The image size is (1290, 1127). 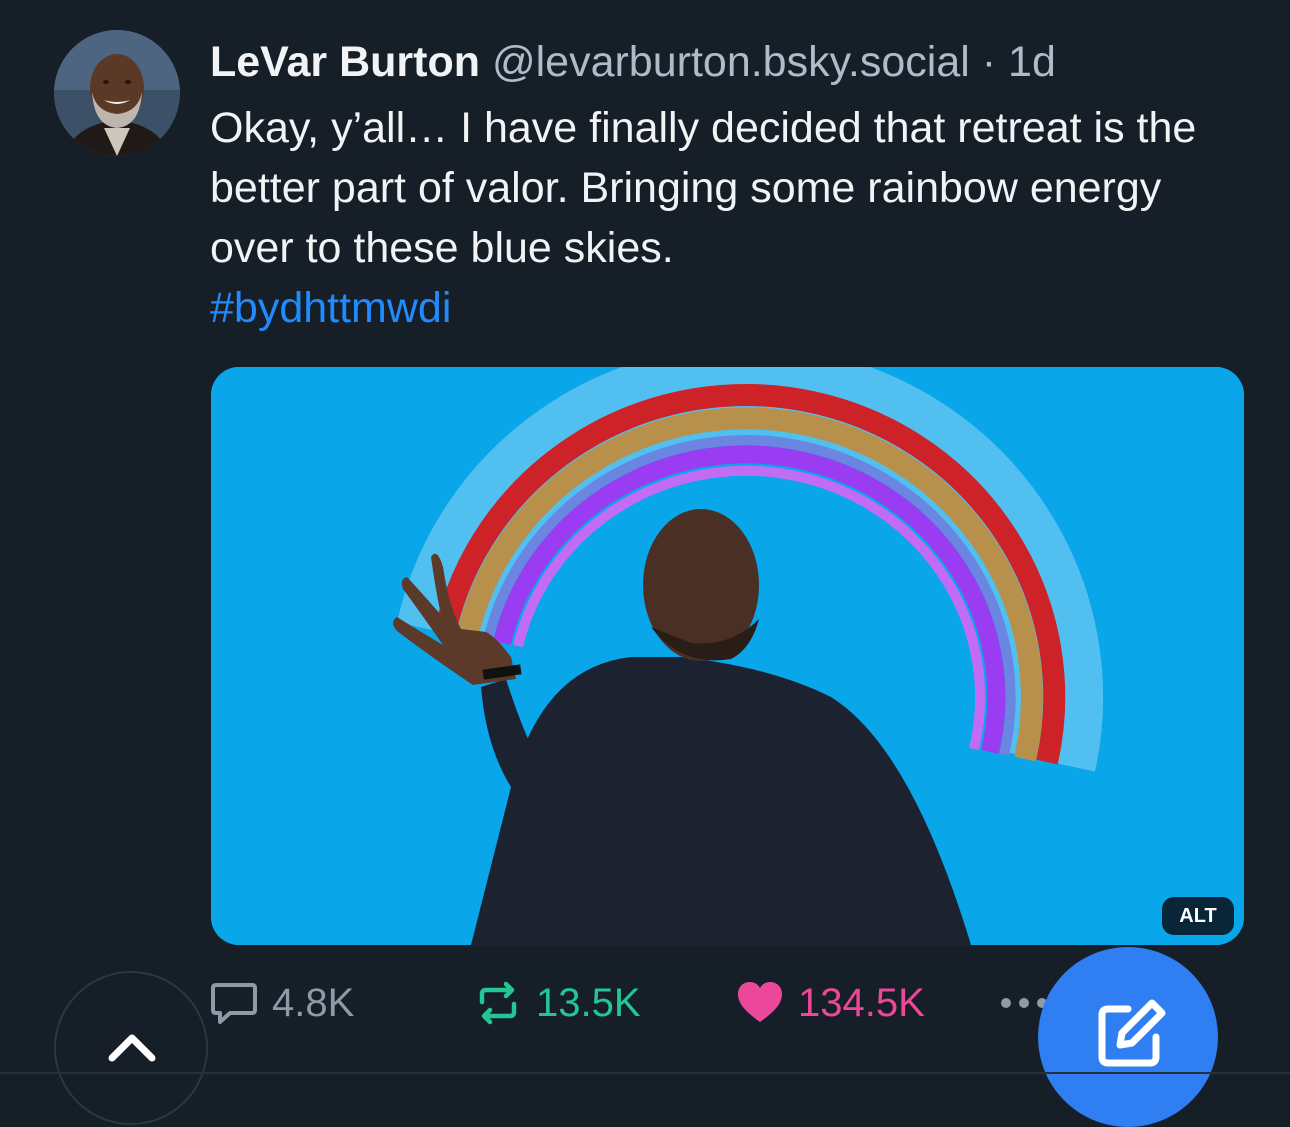 I want to click on reply-button: 4.8K, so click(x=282, y=1003).